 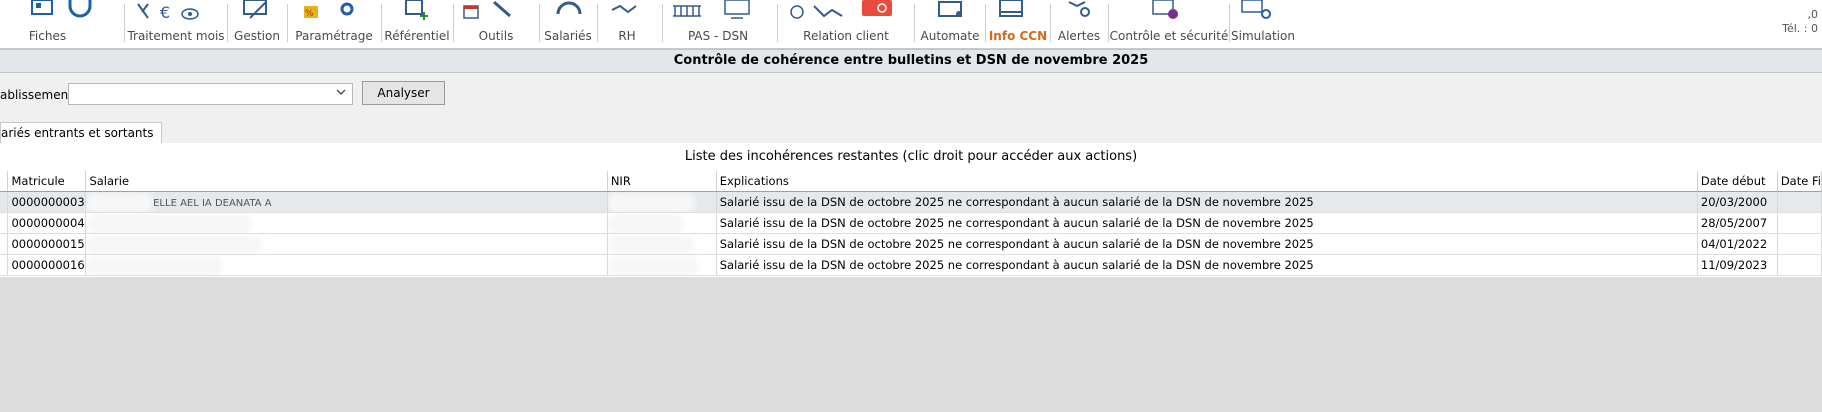 What do you see at coordinates (212, 203) in the screenshot?
I see `cell-salarie-text: ELLE AEL IA DEANATA A` at bounding box center [212, 203].